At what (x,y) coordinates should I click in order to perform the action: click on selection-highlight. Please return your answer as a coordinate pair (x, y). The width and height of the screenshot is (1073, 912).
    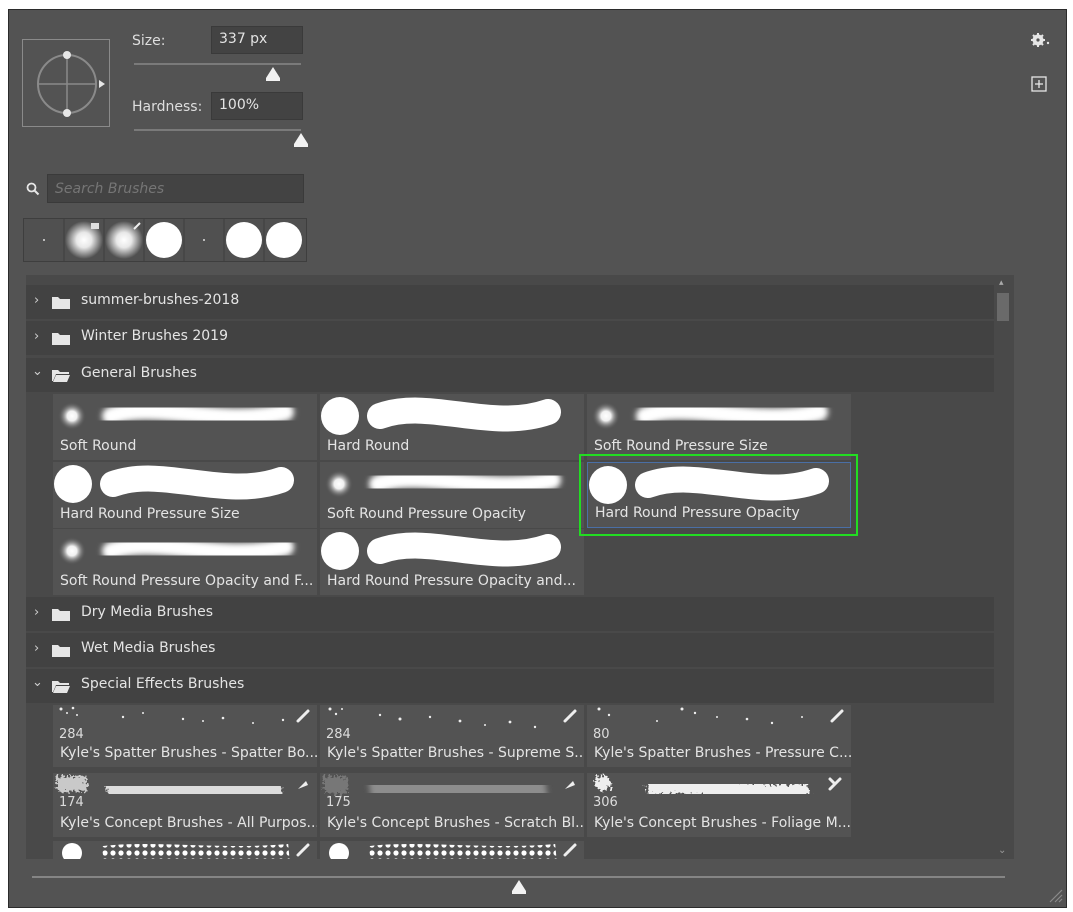
    Looking at the image, I should click on (718, 495).